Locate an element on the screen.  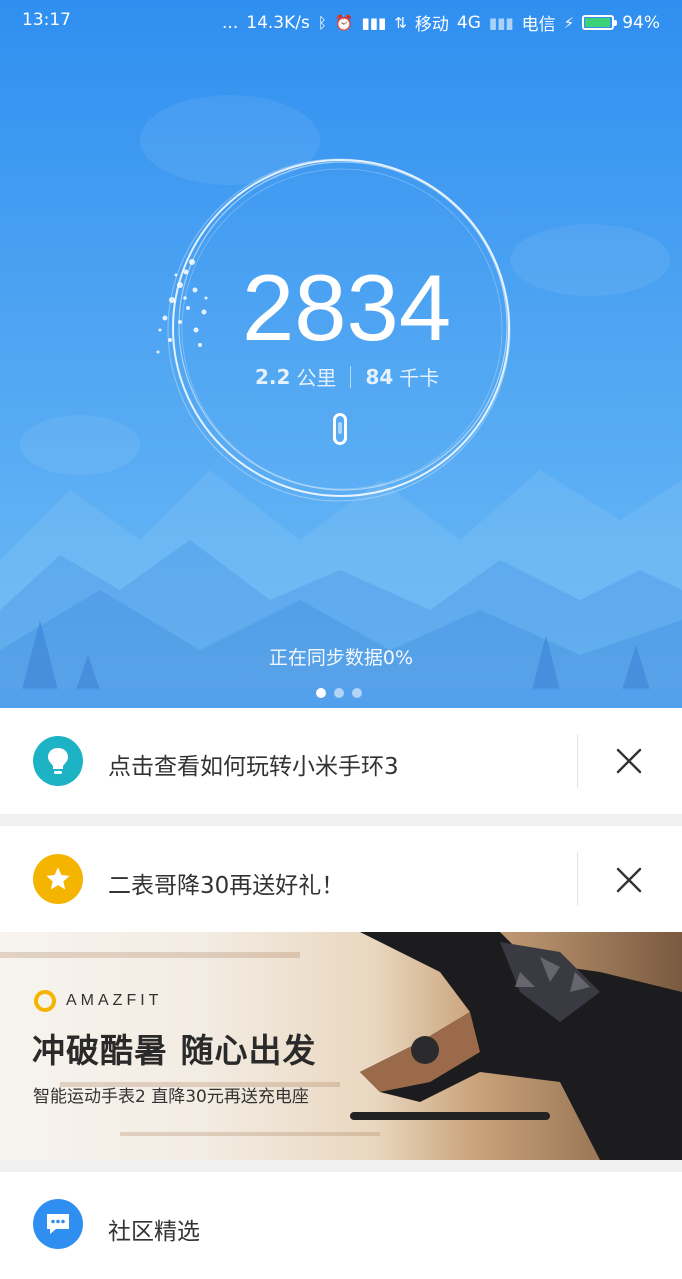
sync-status: 正在同步数据0% is located at coordinates (341, 658).